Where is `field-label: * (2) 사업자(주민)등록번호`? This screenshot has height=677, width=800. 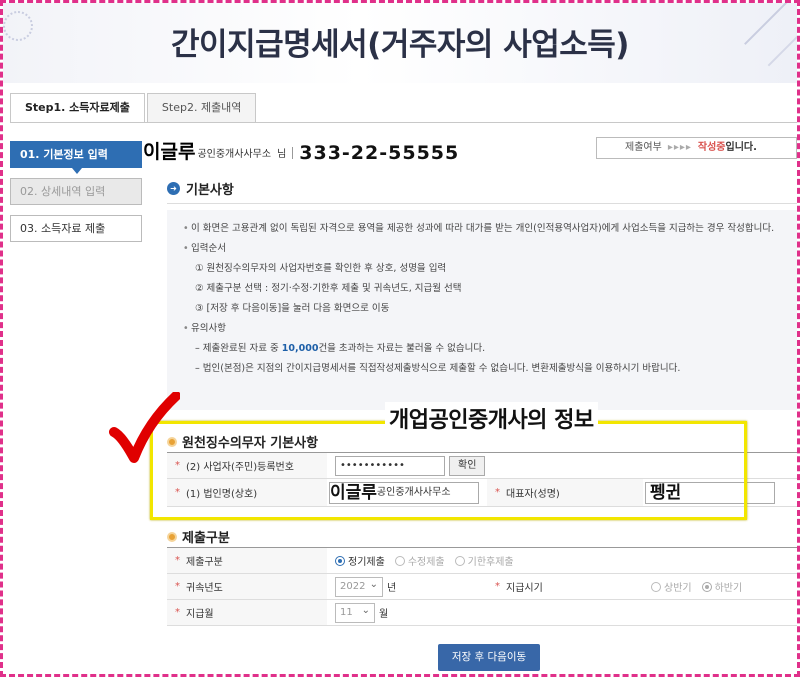
field-label: * (2) 사업자(주민)등록번호 is located at coordinates (247, 465).